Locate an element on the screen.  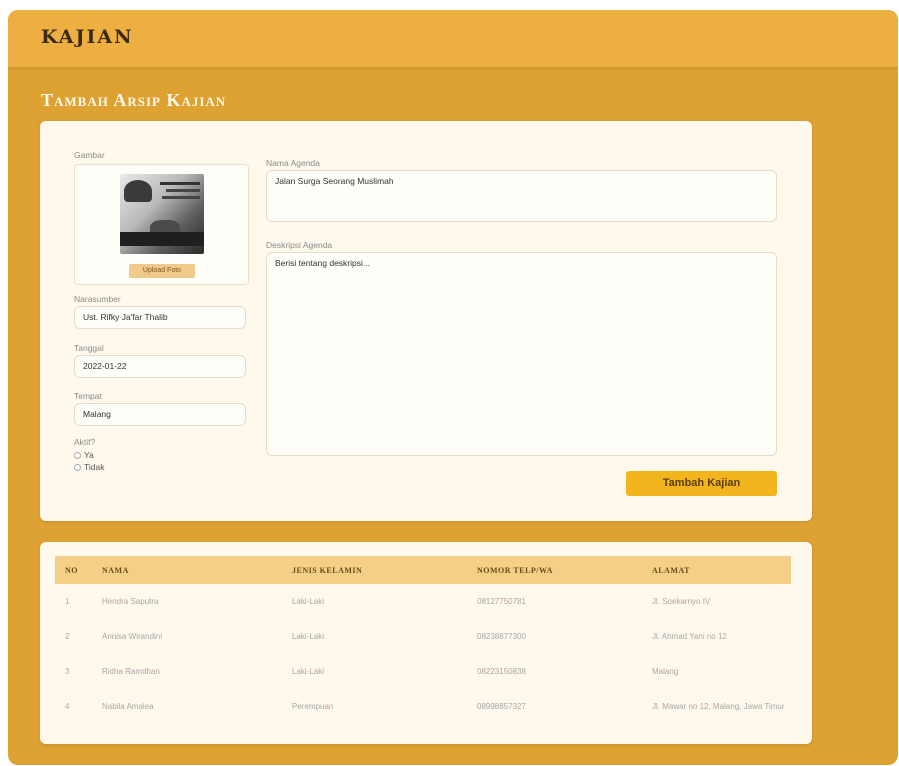
image-upload-box: Upload Foto is located at coordinates (161, 224).